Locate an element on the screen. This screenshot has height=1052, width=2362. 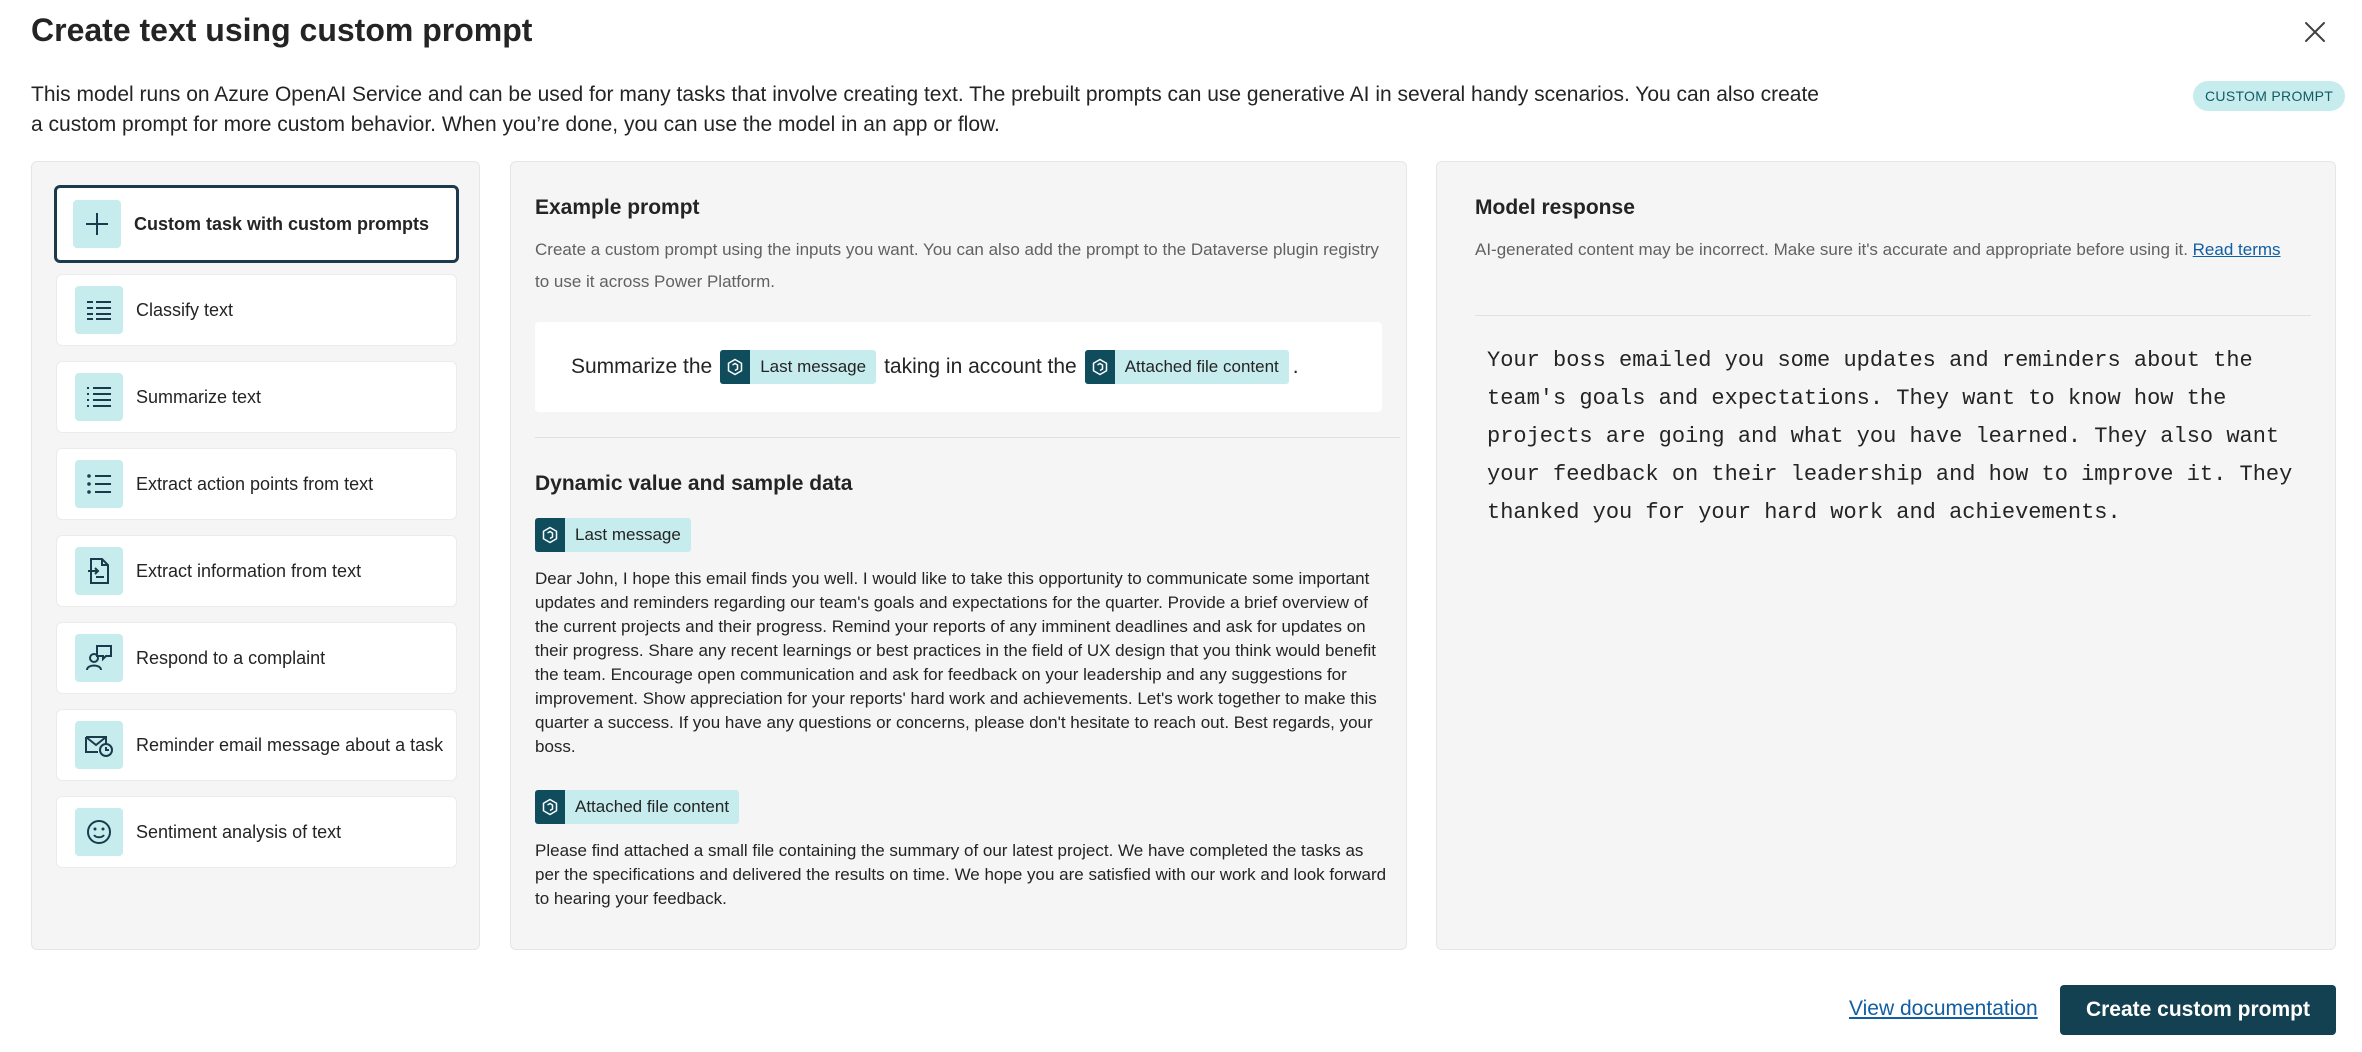
task-label: Extract information from text is located at coordinates (249, 570).